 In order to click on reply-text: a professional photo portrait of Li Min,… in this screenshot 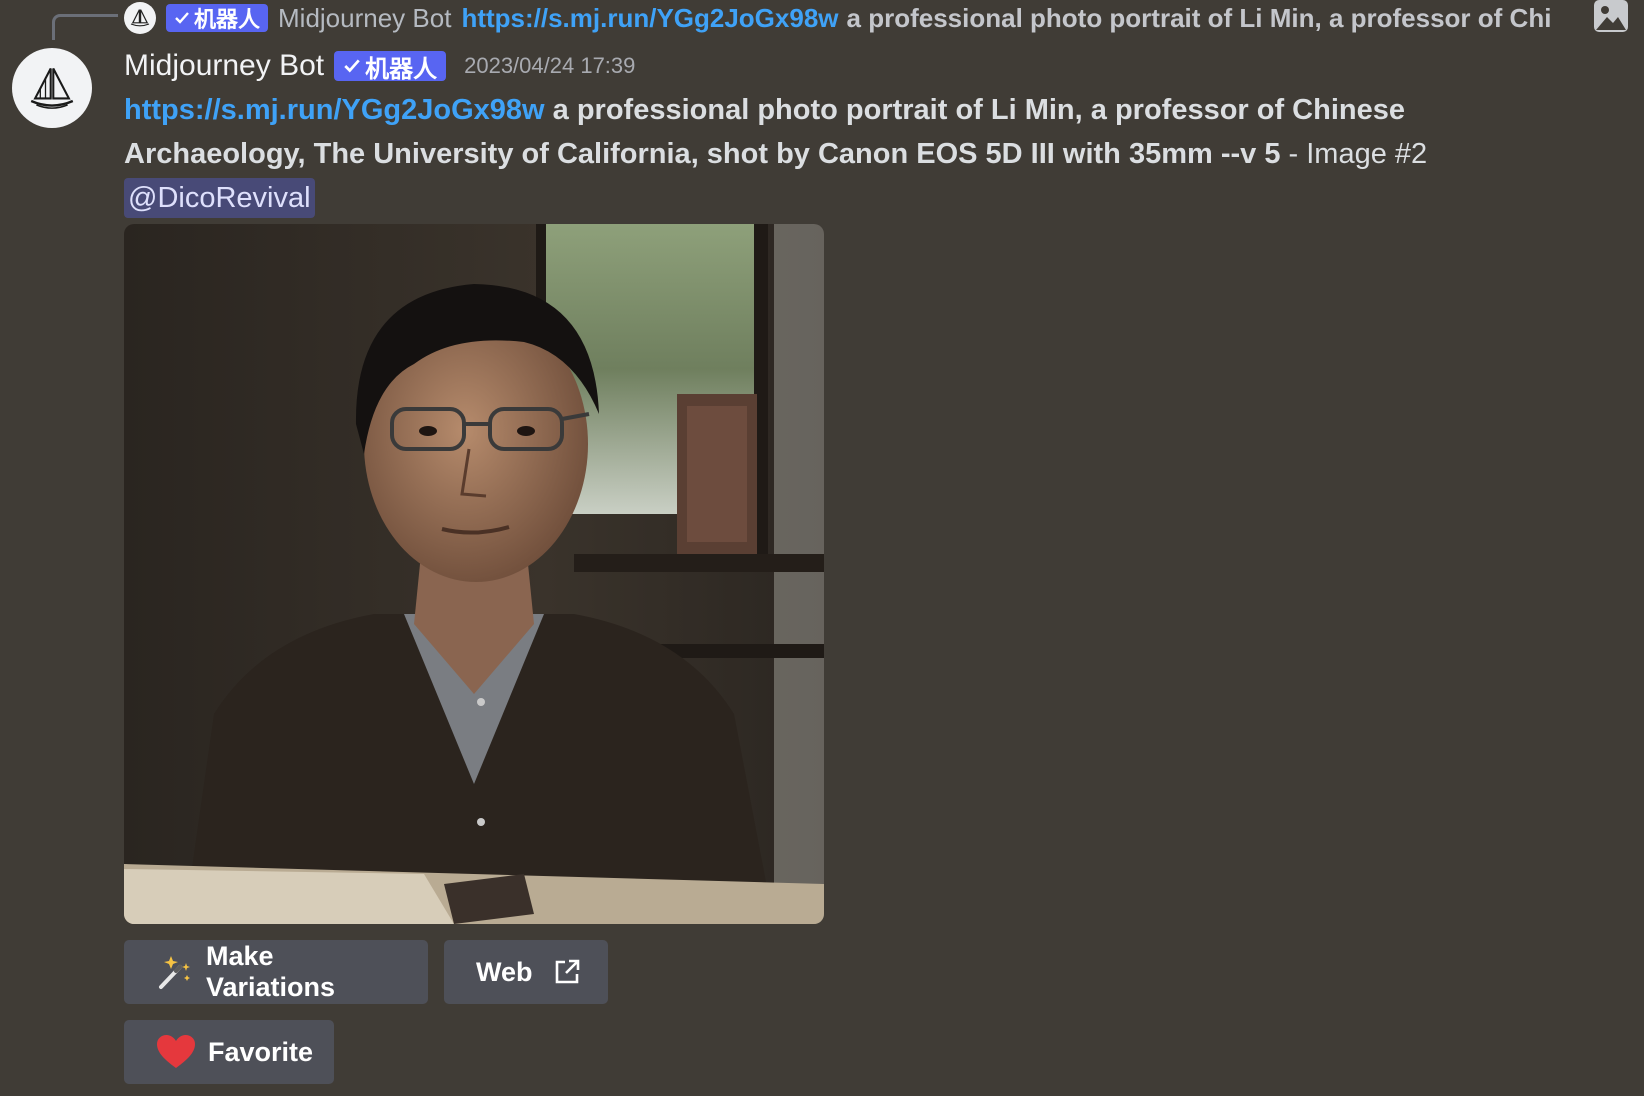, I will do `click(1202, 18)`.